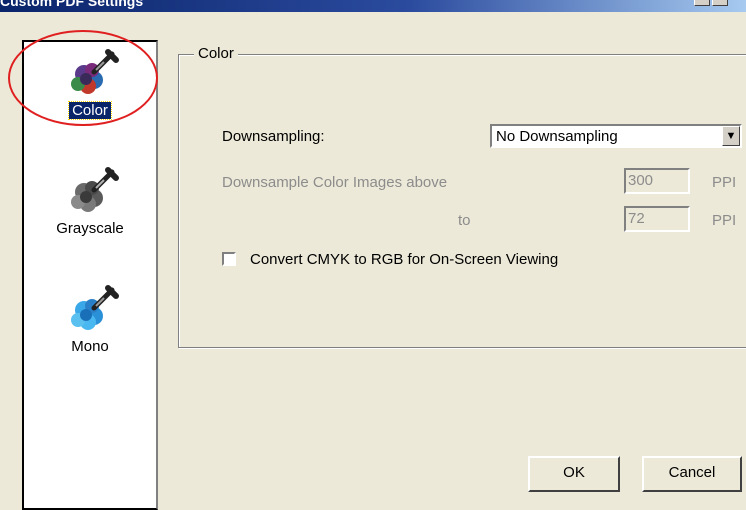 This screenshot has width=746, height=510. I want to click on grayscale-dropper-icon, so click(95, 189).